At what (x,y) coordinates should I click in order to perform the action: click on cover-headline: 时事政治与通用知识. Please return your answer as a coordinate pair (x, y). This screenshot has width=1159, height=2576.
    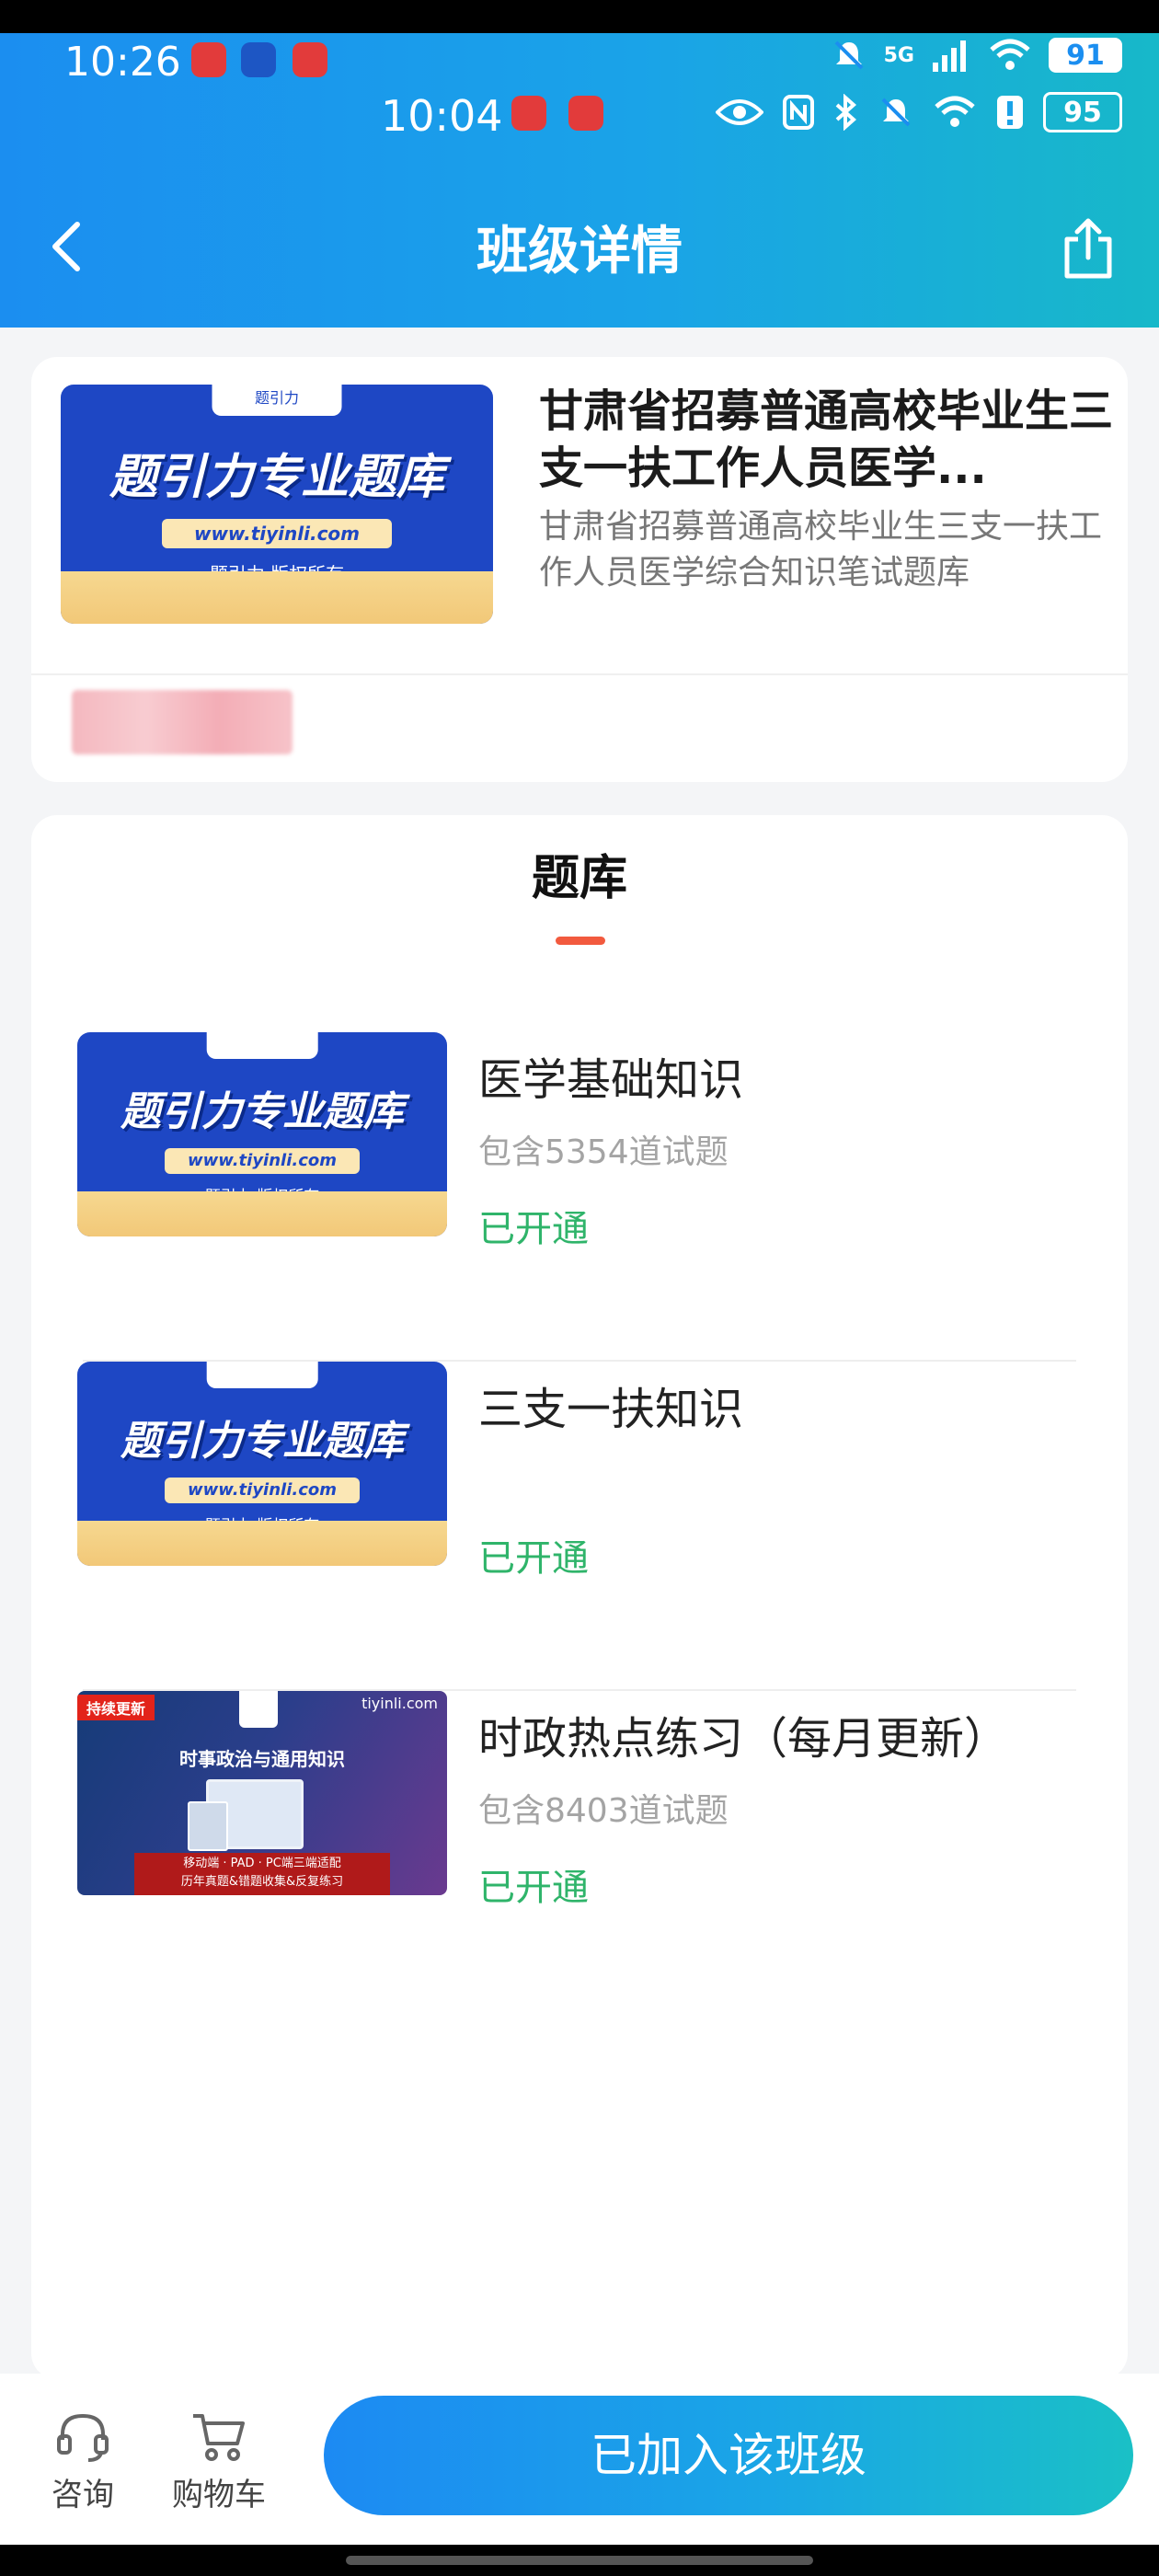
    Looking at the image, I should click on (262, 1759).